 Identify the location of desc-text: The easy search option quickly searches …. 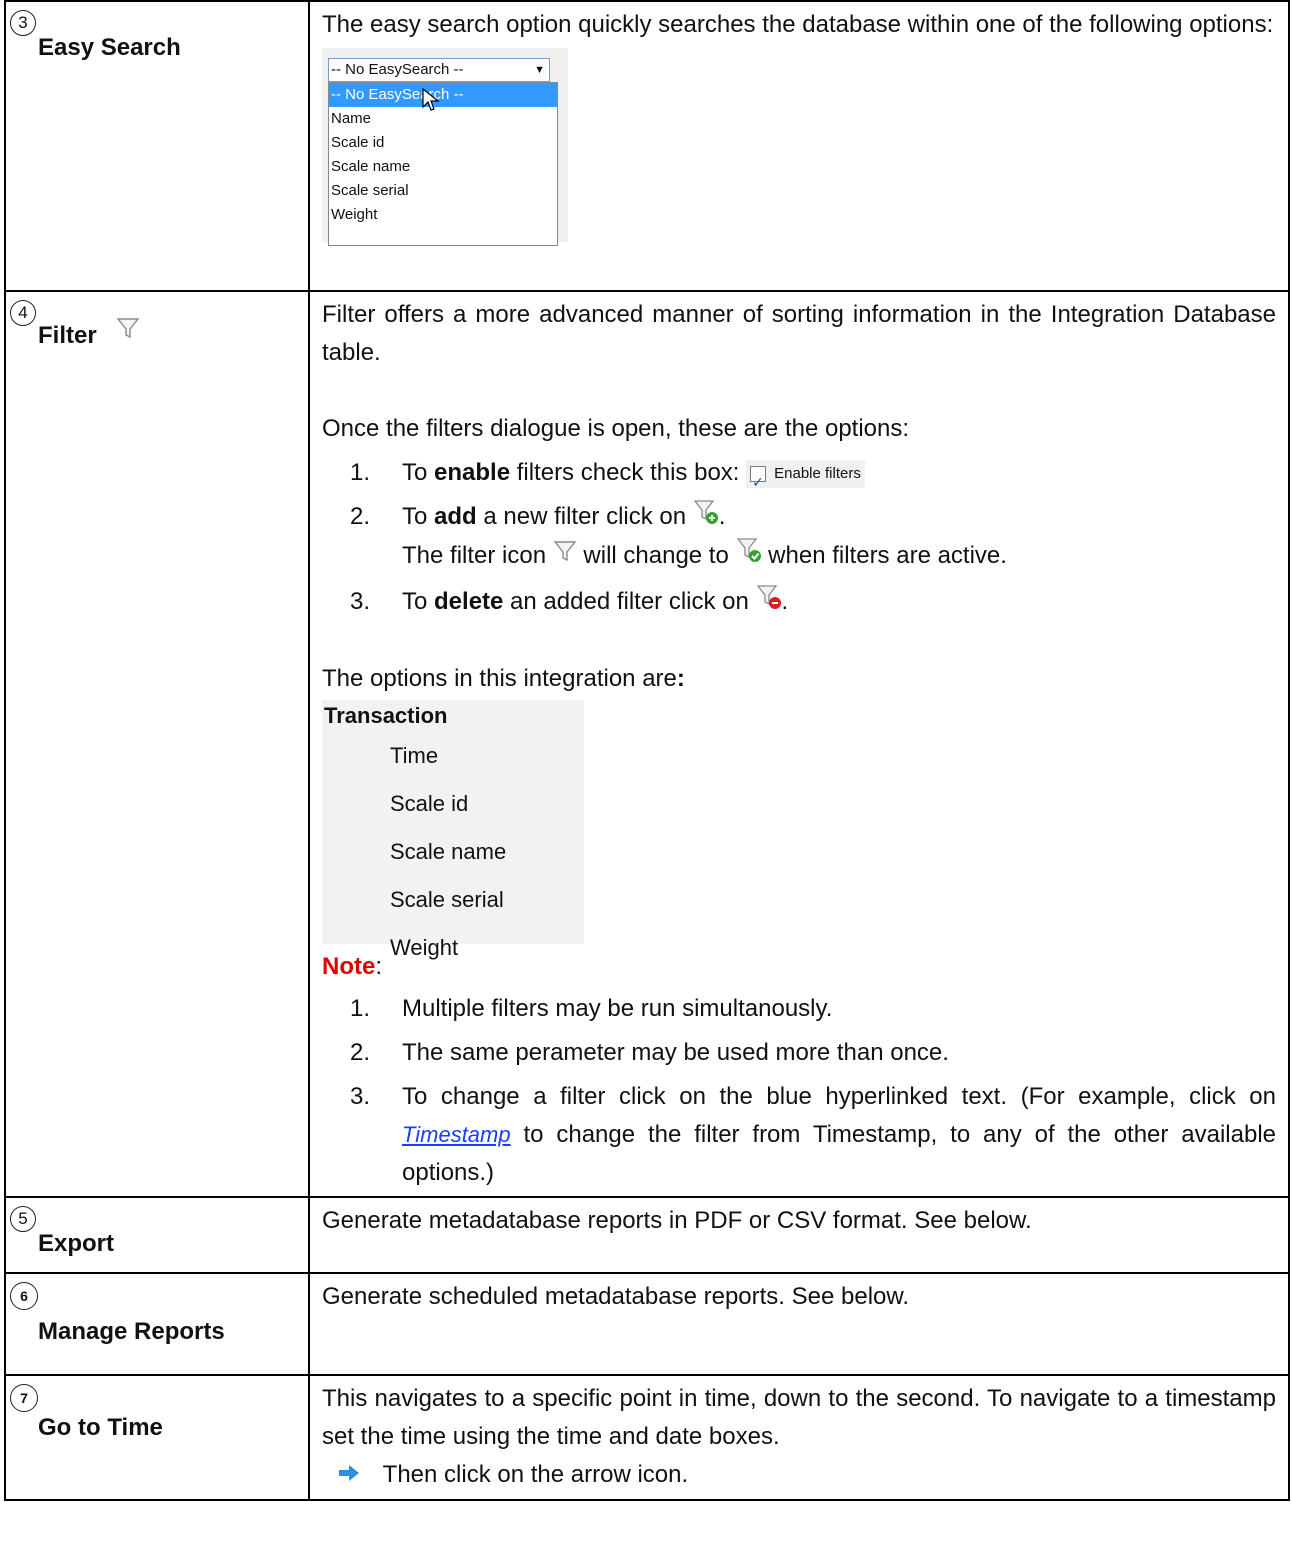
(798, 24).